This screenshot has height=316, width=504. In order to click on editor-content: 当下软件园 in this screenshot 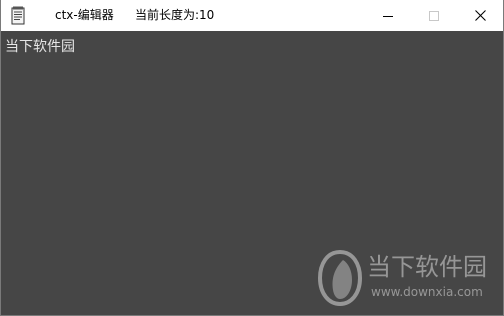, I will do `click(40, 47)`.